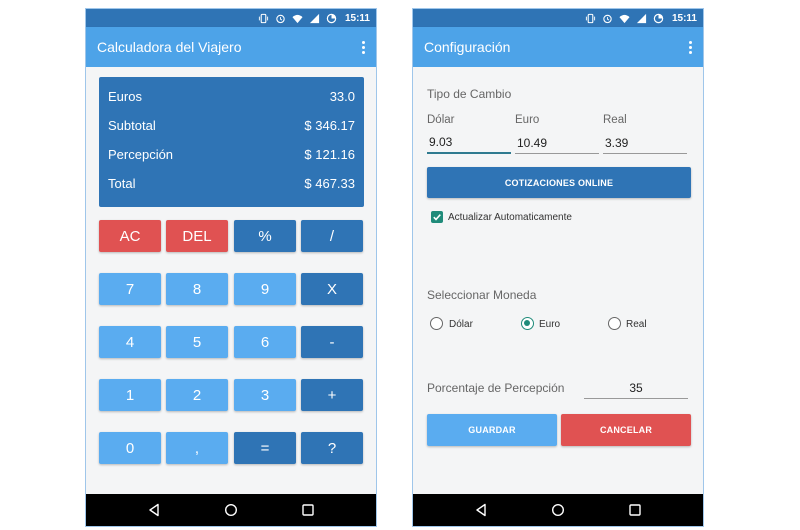 Image resolution: width=800 pixels, height=530 pixels. Describe the element at coordinates (197, 395) in the screenshot. I see `digit-2-button: 2` at that location.